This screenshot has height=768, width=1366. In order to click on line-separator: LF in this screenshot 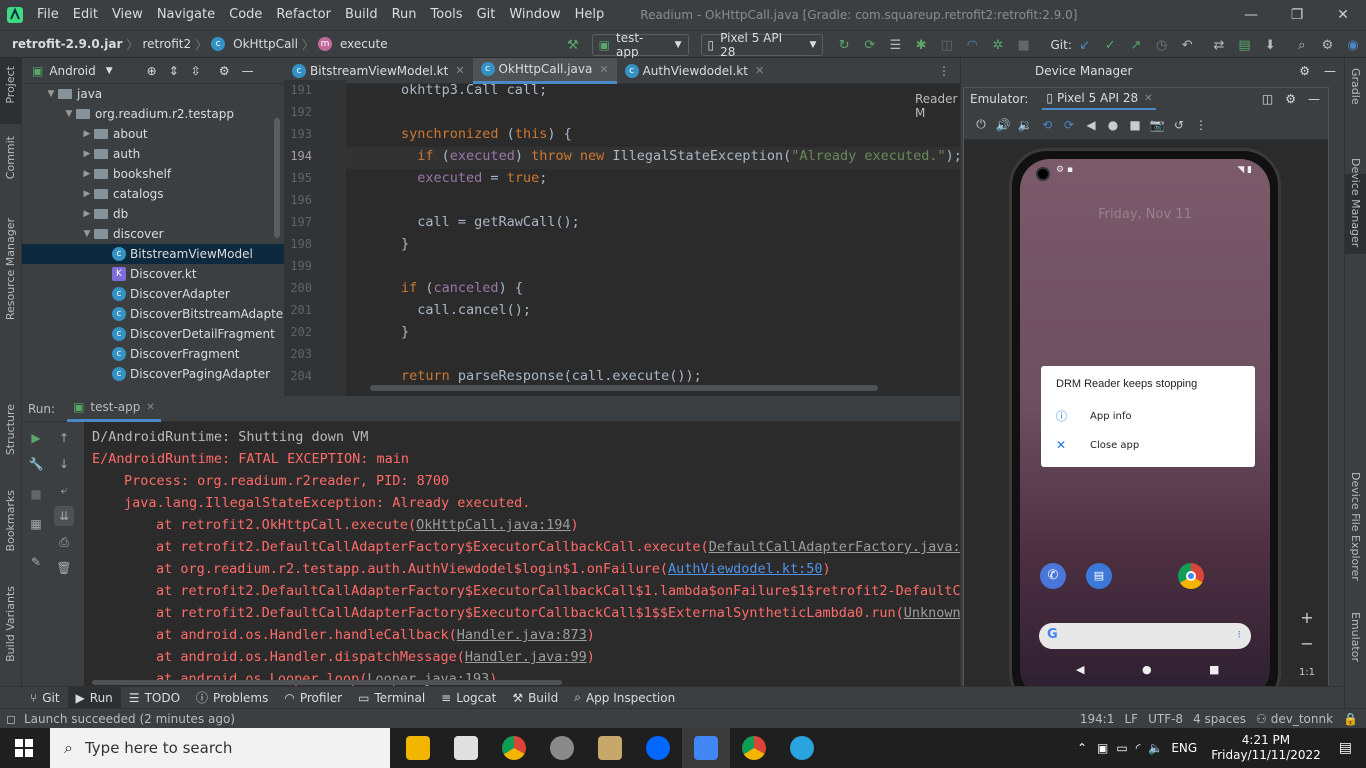, I will do `click(1131, 719)`.